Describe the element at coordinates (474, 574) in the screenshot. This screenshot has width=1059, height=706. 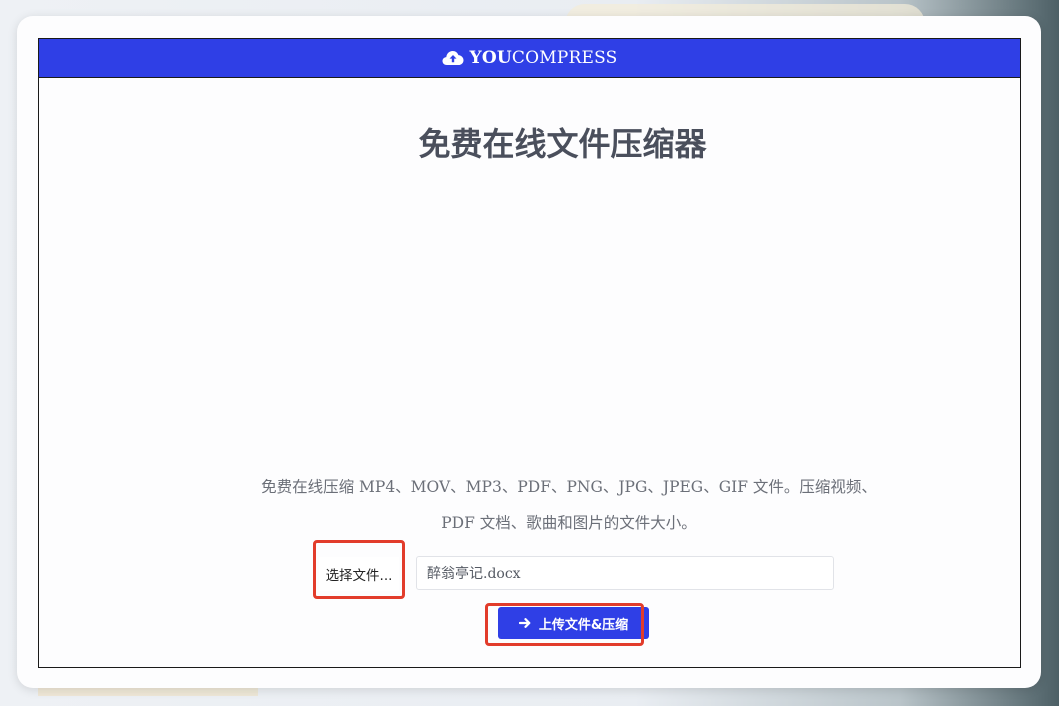
I see `selected-file-name: 醉翁亭记.docx` at that location.